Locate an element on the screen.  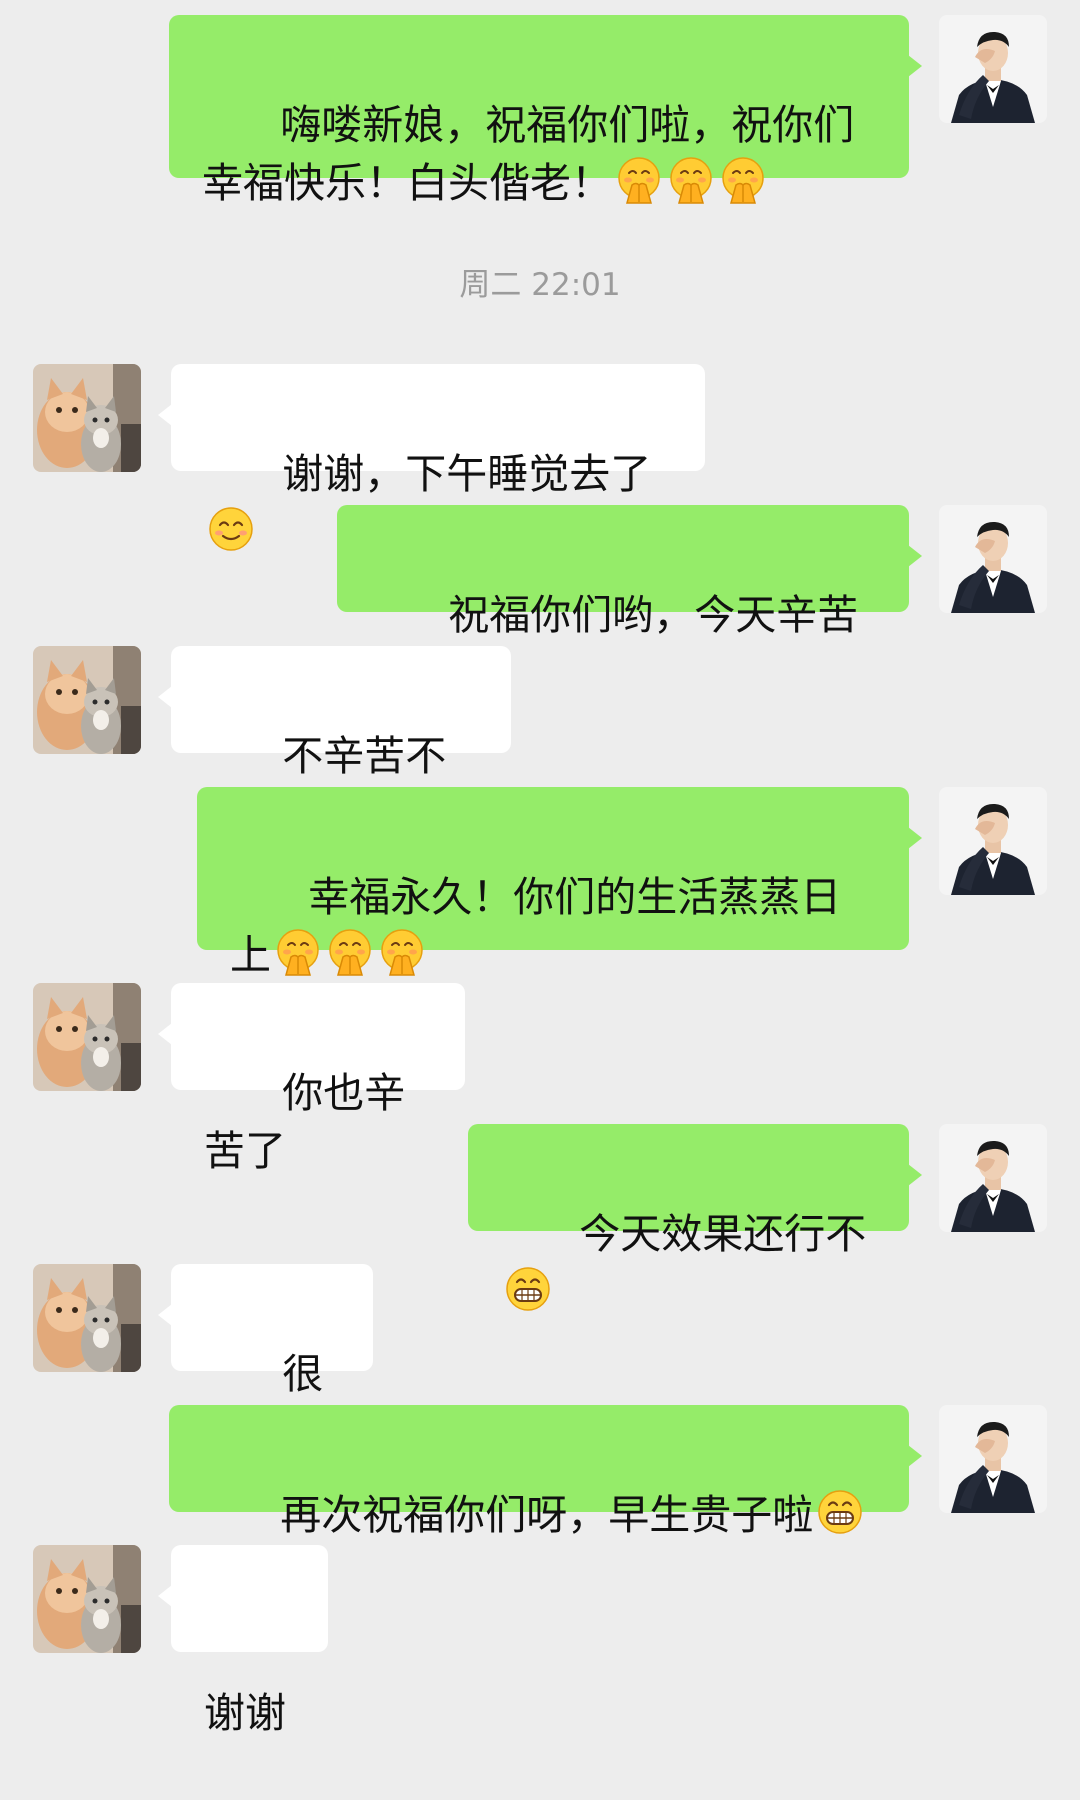
message-bubble: 很好的 is located at coordinates (265, 1360).